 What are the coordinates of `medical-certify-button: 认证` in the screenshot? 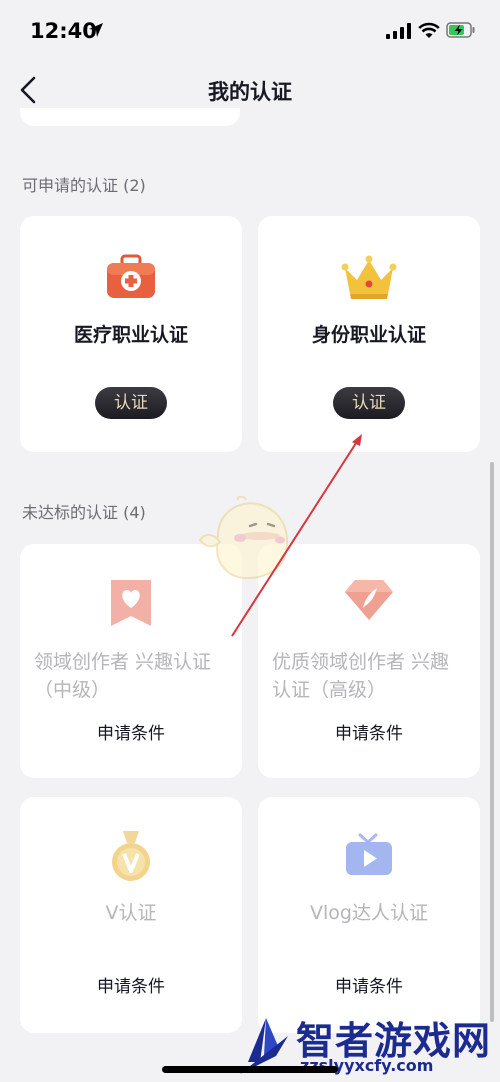 It's located at (131, 403).